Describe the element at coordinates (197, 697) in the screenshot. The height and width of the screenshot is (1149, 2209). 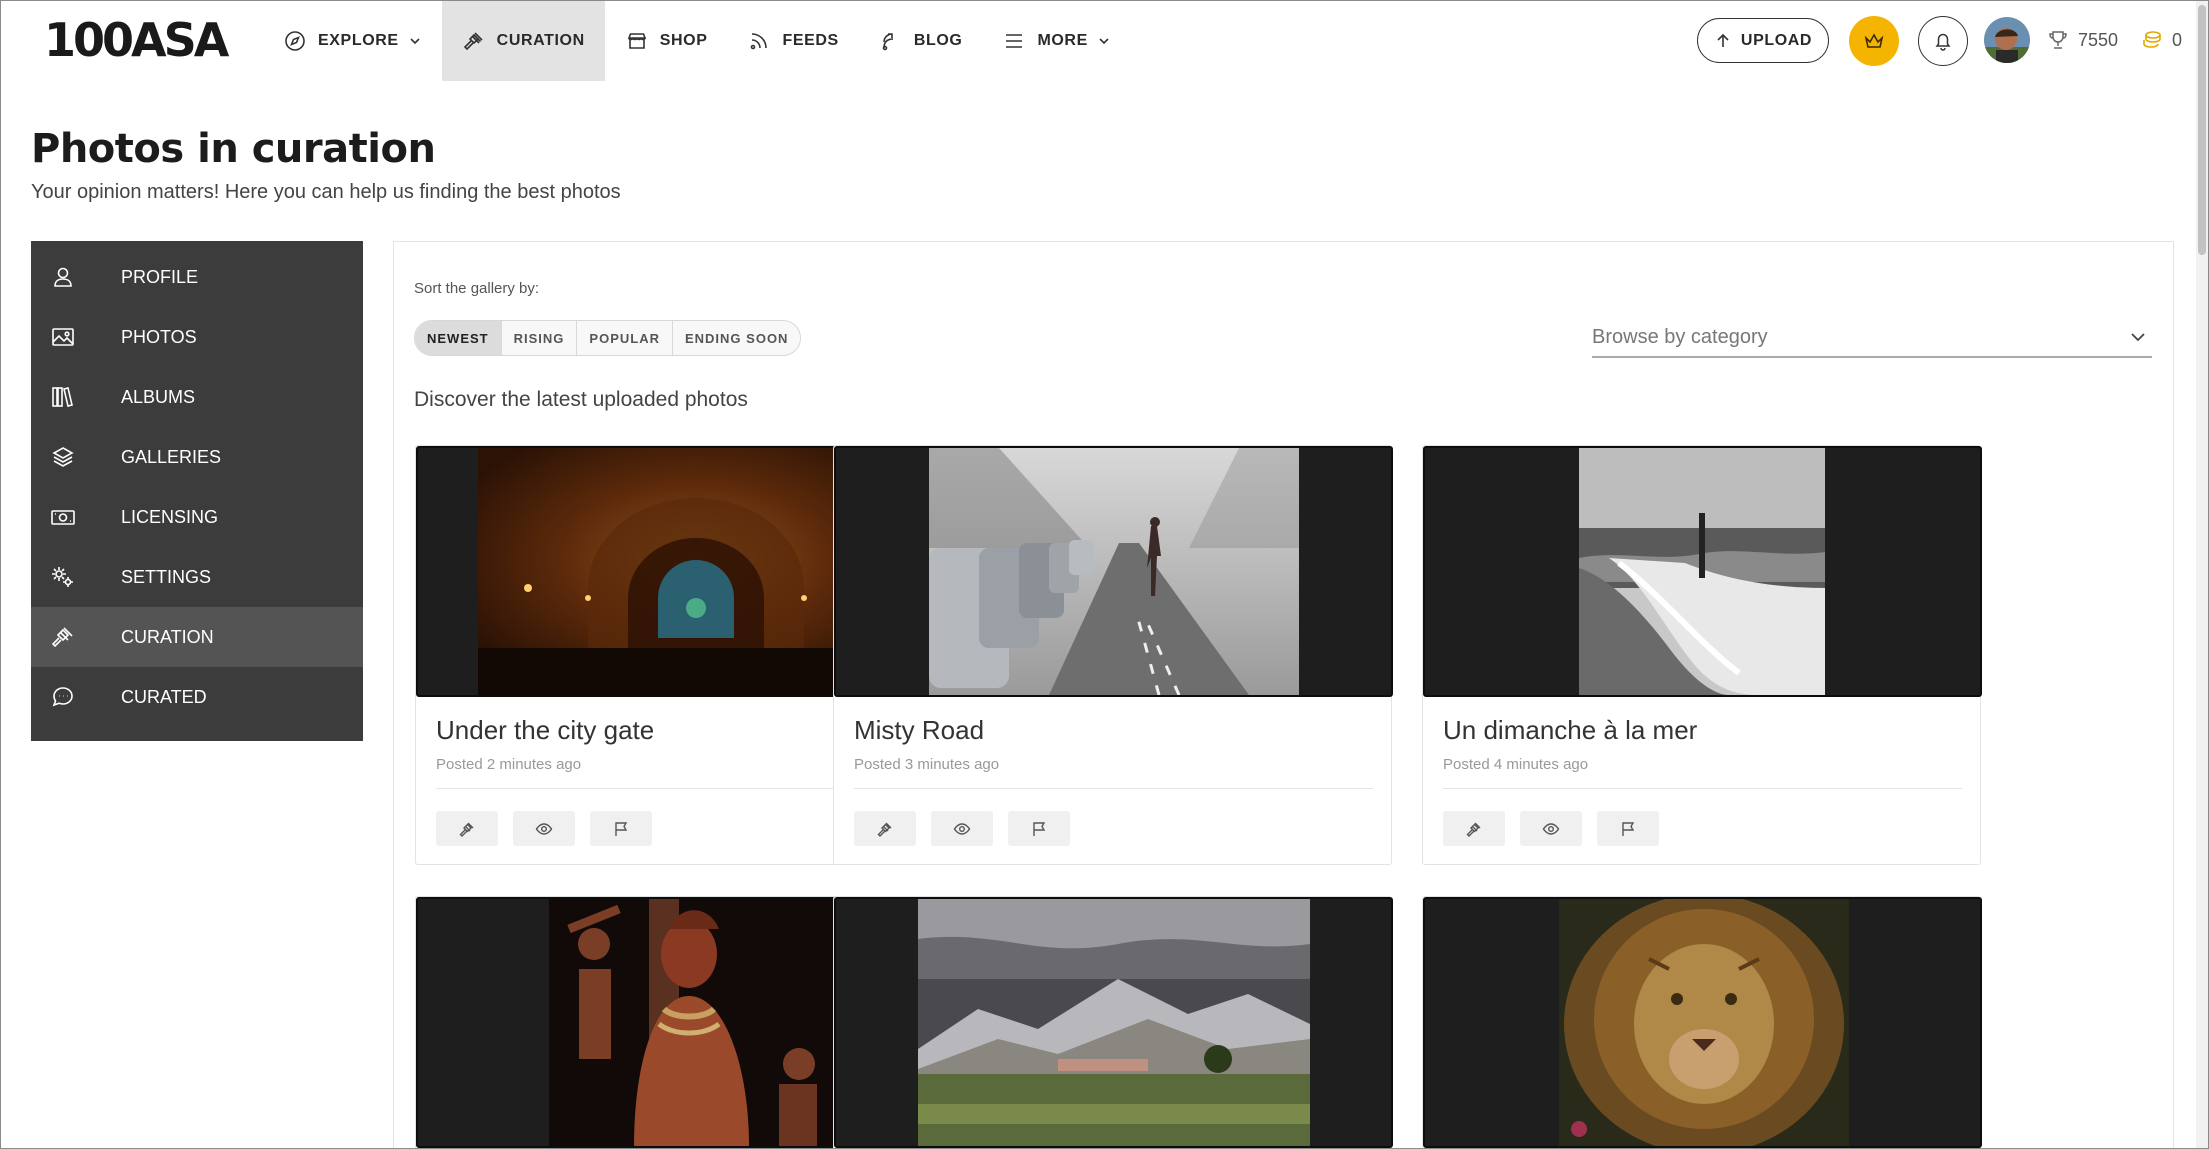
I see `sidebar-item-curated: CURATED` at that location.